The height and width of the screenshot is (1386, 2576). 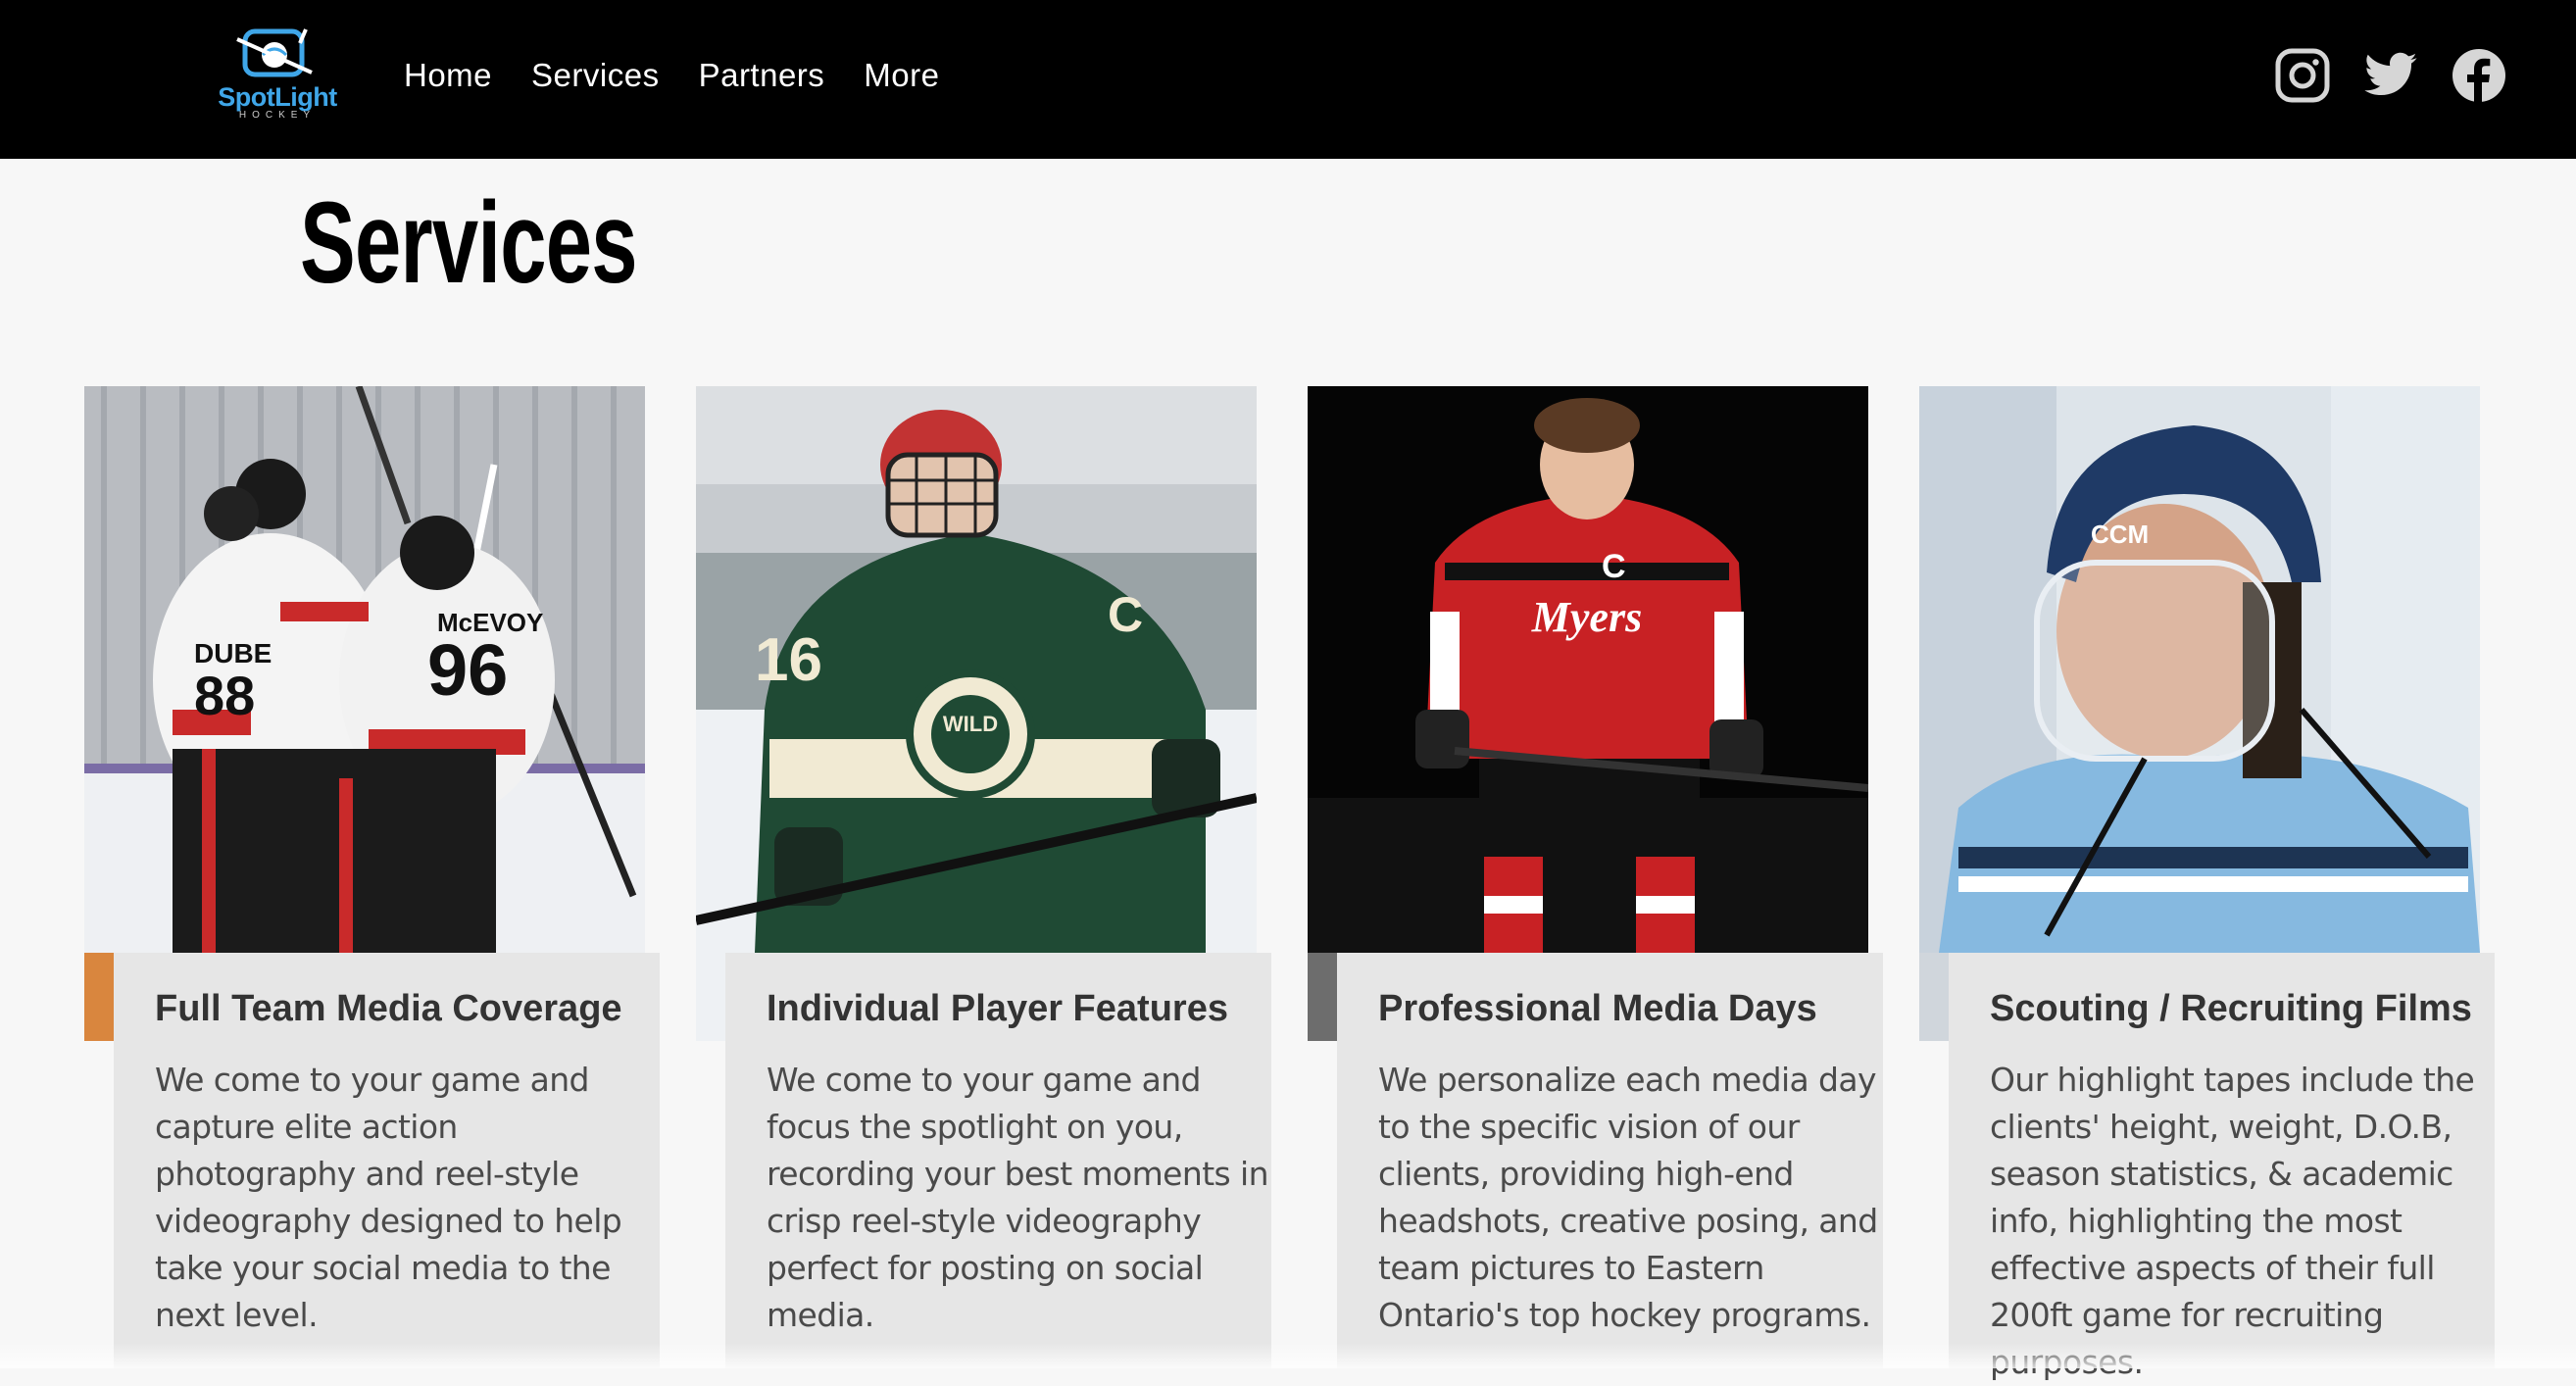 What do you see at coordinates (1322, 997) in the screenshot?
I see `card-3-photo-edge` at bounding box center [1322, 997].